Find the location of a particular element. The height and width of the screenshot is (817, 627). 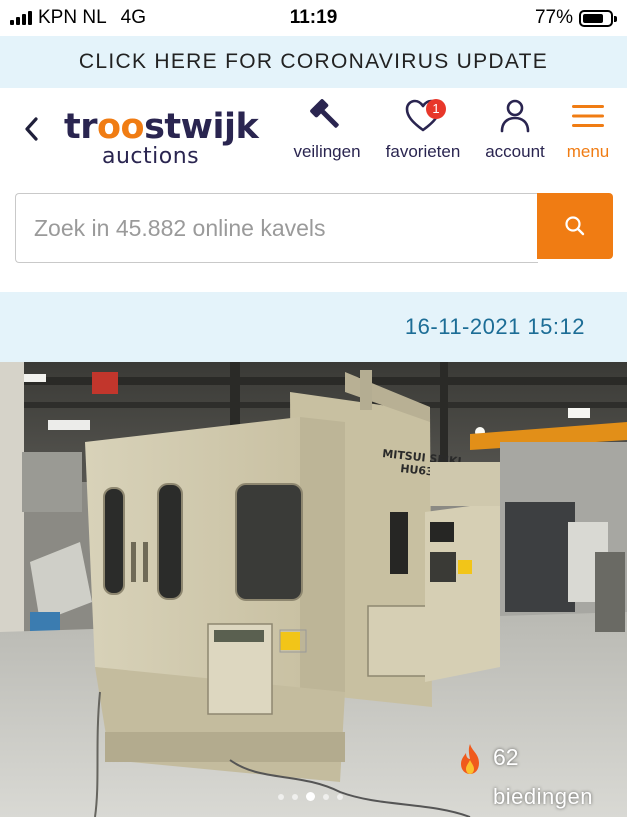

carrier-name: KPN NL is located at coordinates (72, 17).